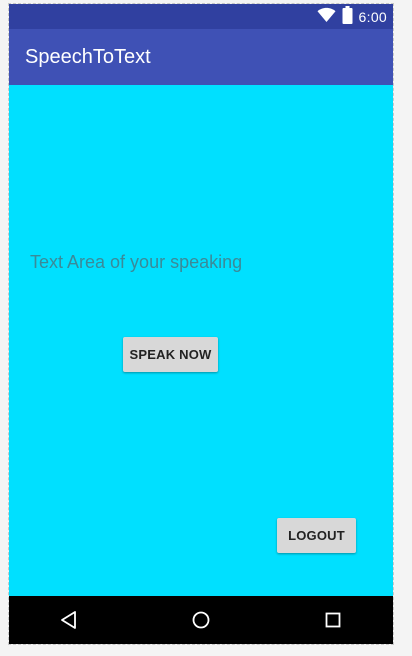 This screenshot has width=412, height=656. Describe the element at coordinates (333, 620) in the screenshot. I see `recents-icon` at that location.